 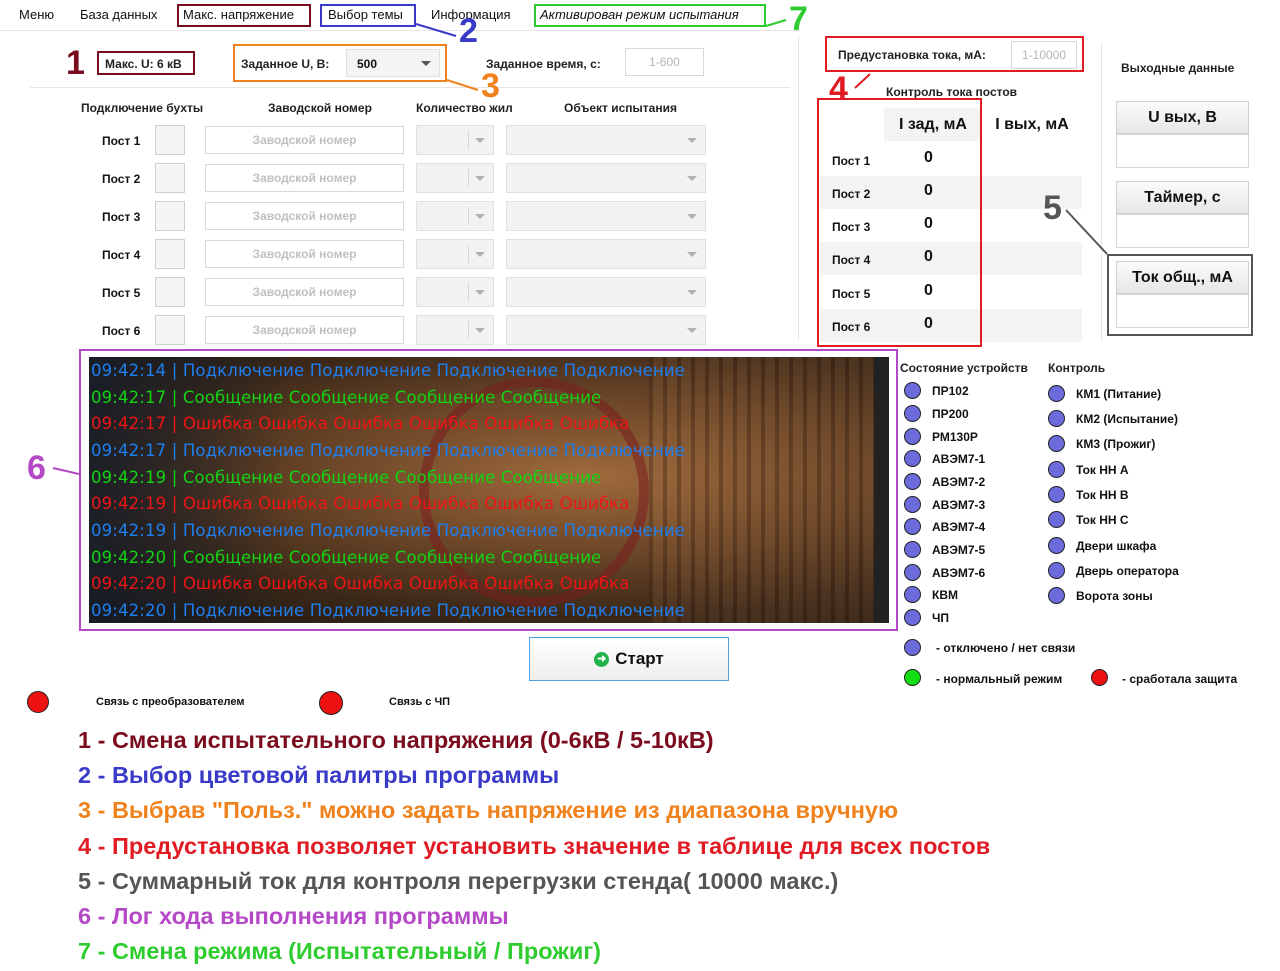 I want to click on legend-line-6: 6 - Лог хода выполнения программы, so click(x=293, y=916).